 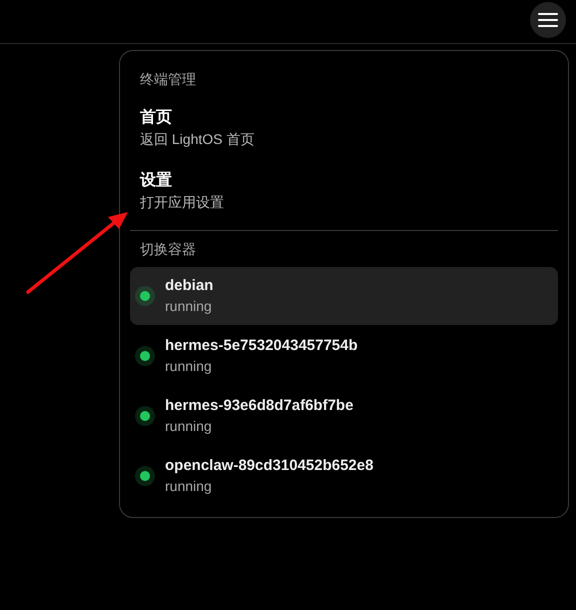 I want to click on container-item: hermes-5e7532043457754b running, so click(x=344, y=356).